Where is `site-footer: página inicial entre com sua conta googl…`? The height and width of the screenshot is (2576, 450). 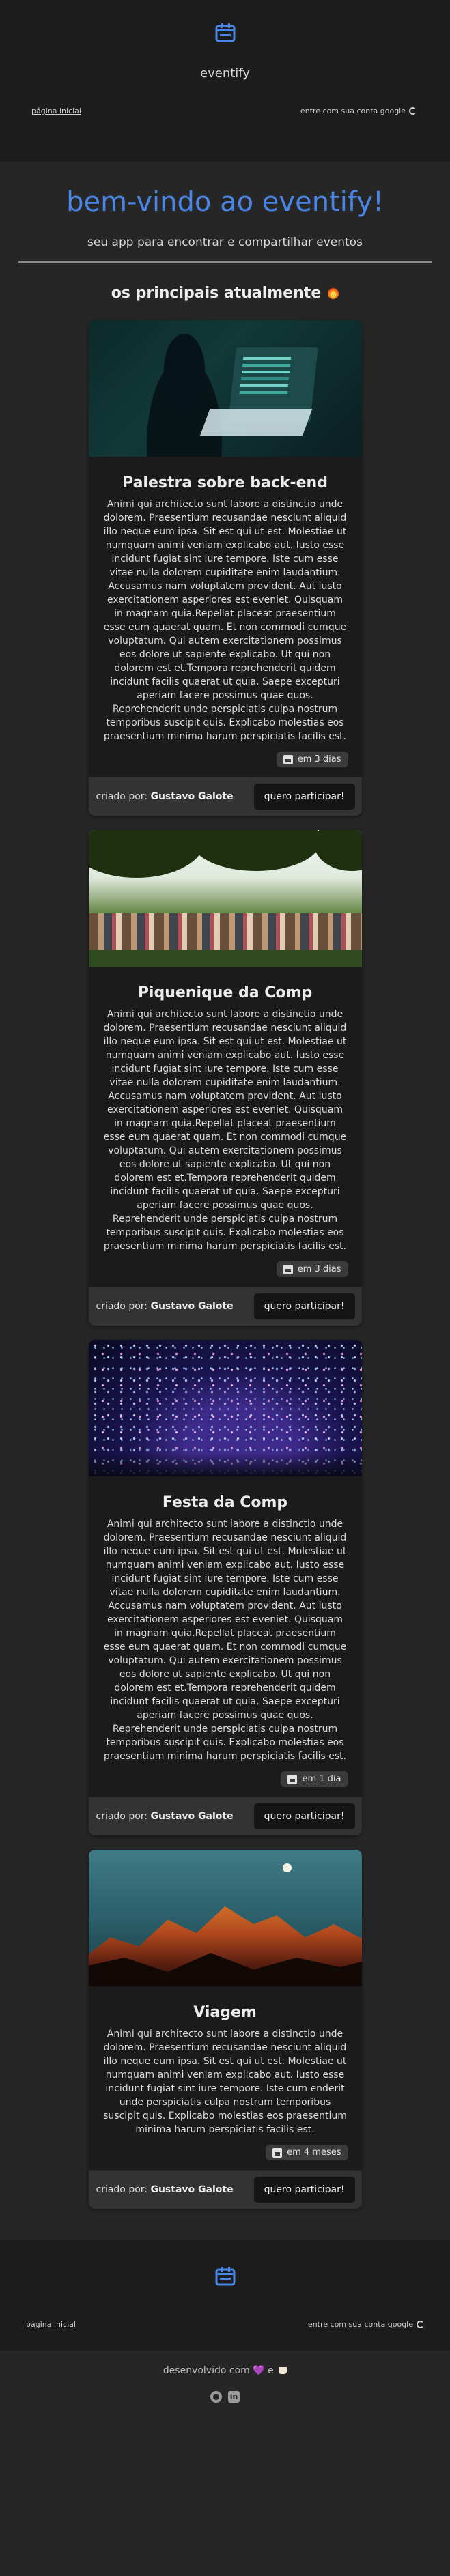 site-footer: página inicial entre com sua conta googl… is located at coordinates (225, 2295).